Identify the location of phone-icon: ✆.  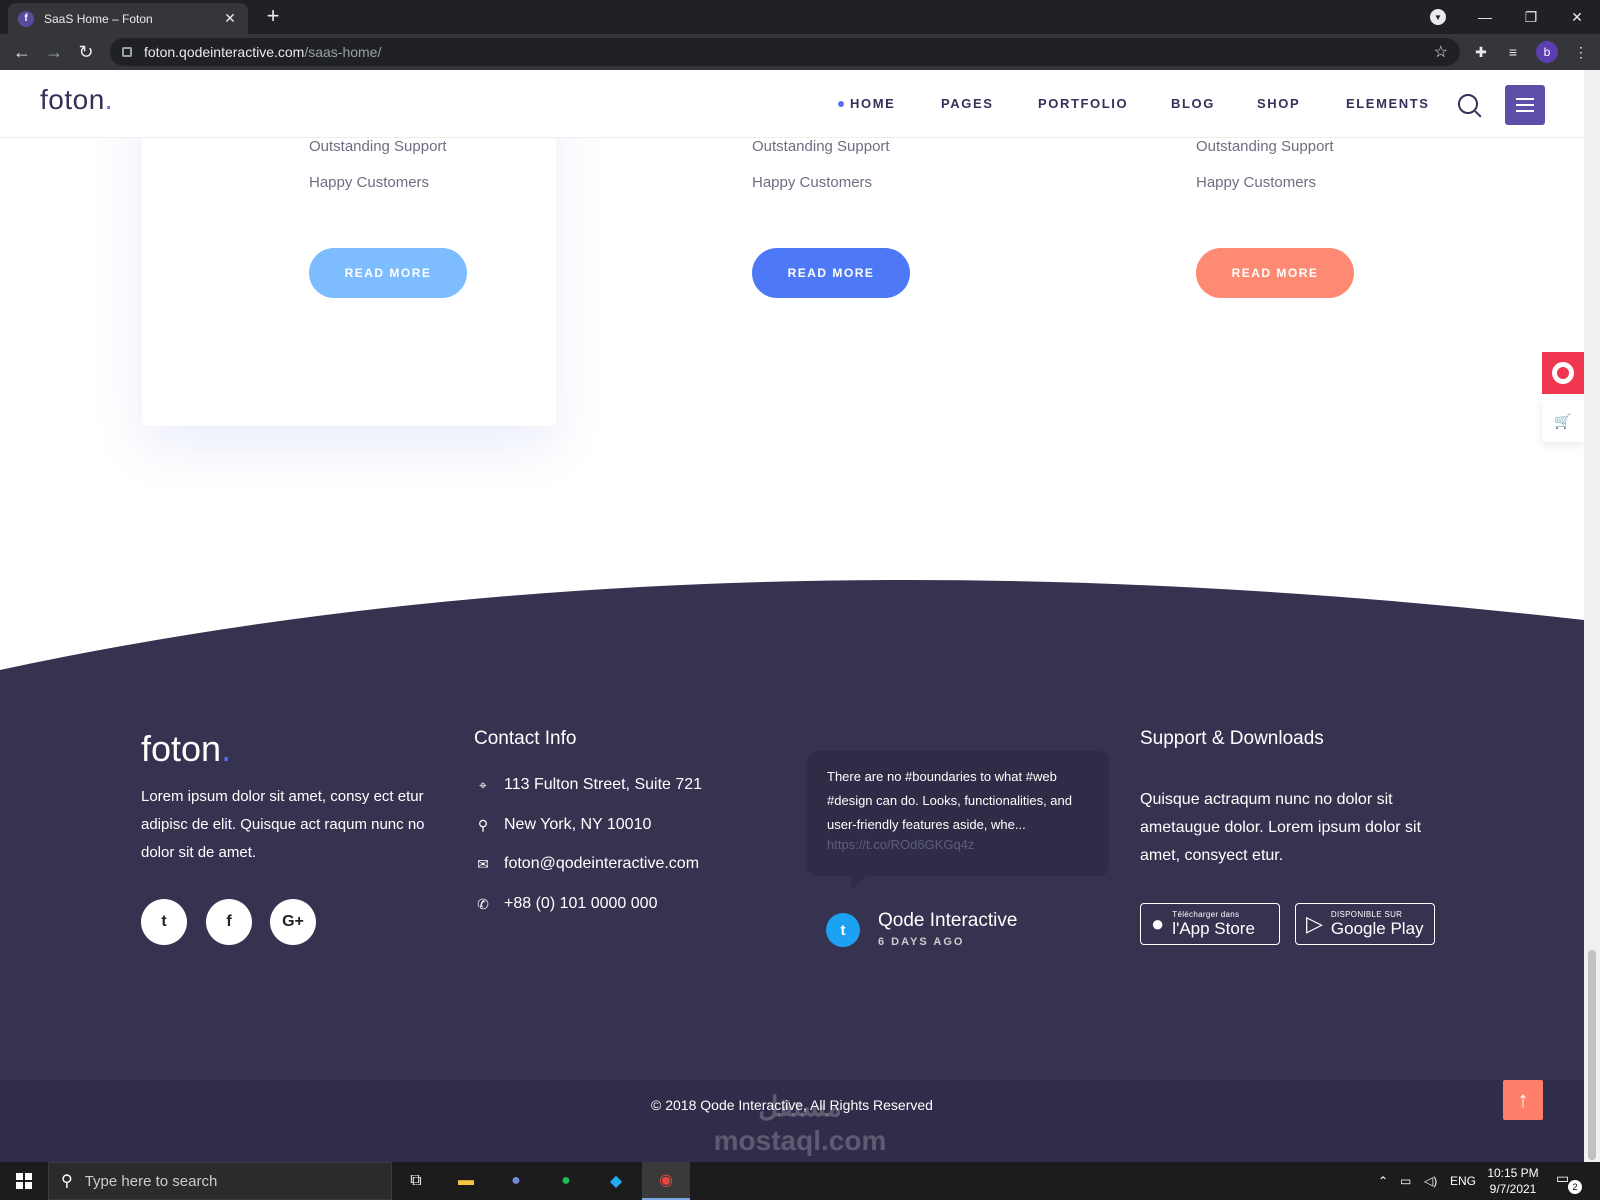
(483, 903).